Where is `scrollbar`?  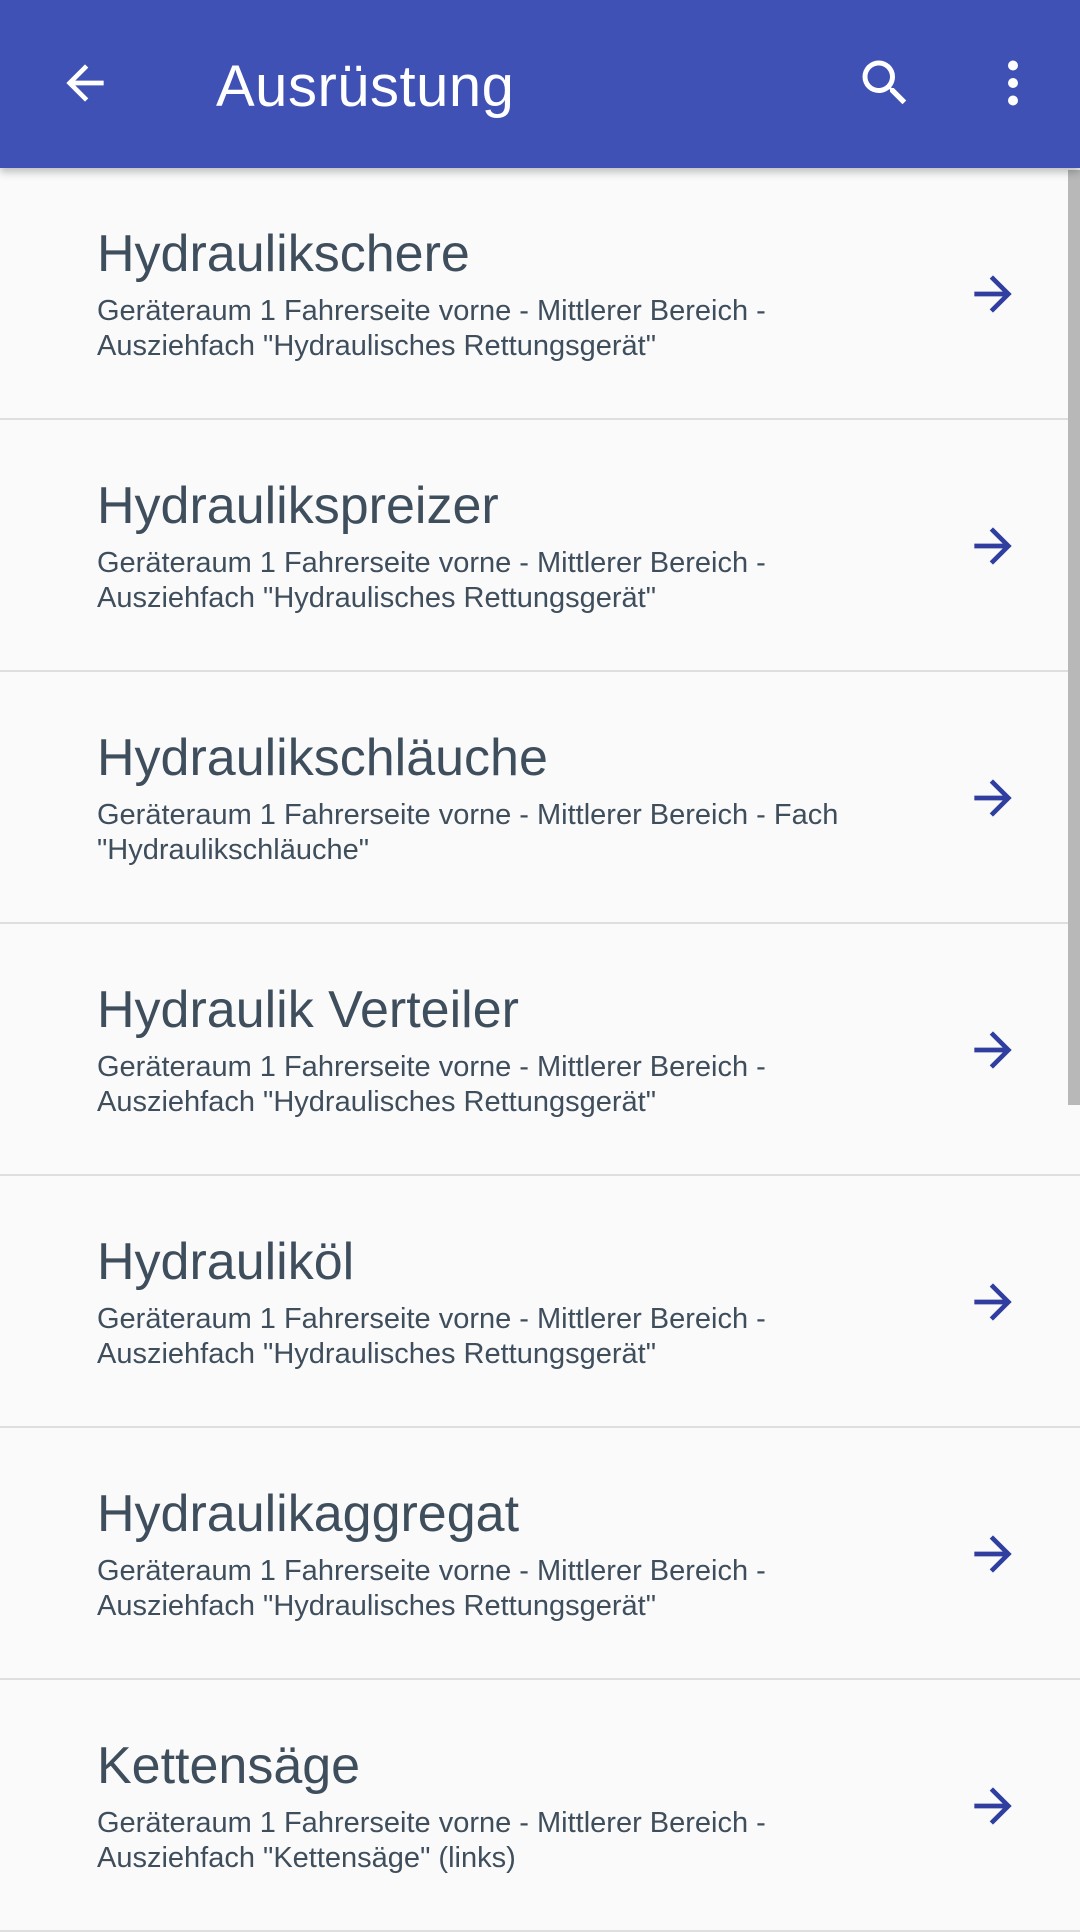
scrollbar is located at coordinates (1074, 637).